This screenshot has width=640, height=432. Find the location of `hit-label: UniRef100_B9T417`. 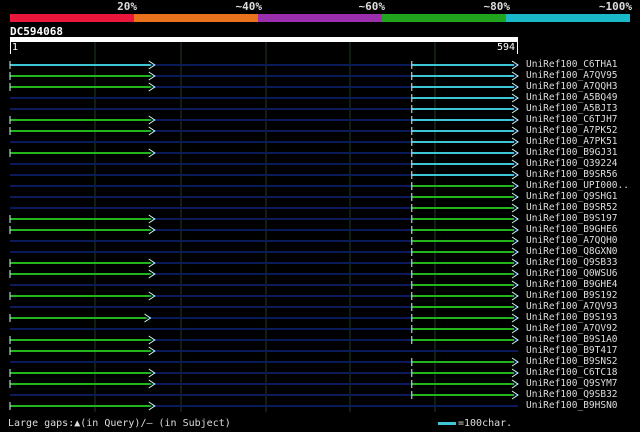

hit-label: UniRef100_B9T417 is located at coordinates (572, 351).